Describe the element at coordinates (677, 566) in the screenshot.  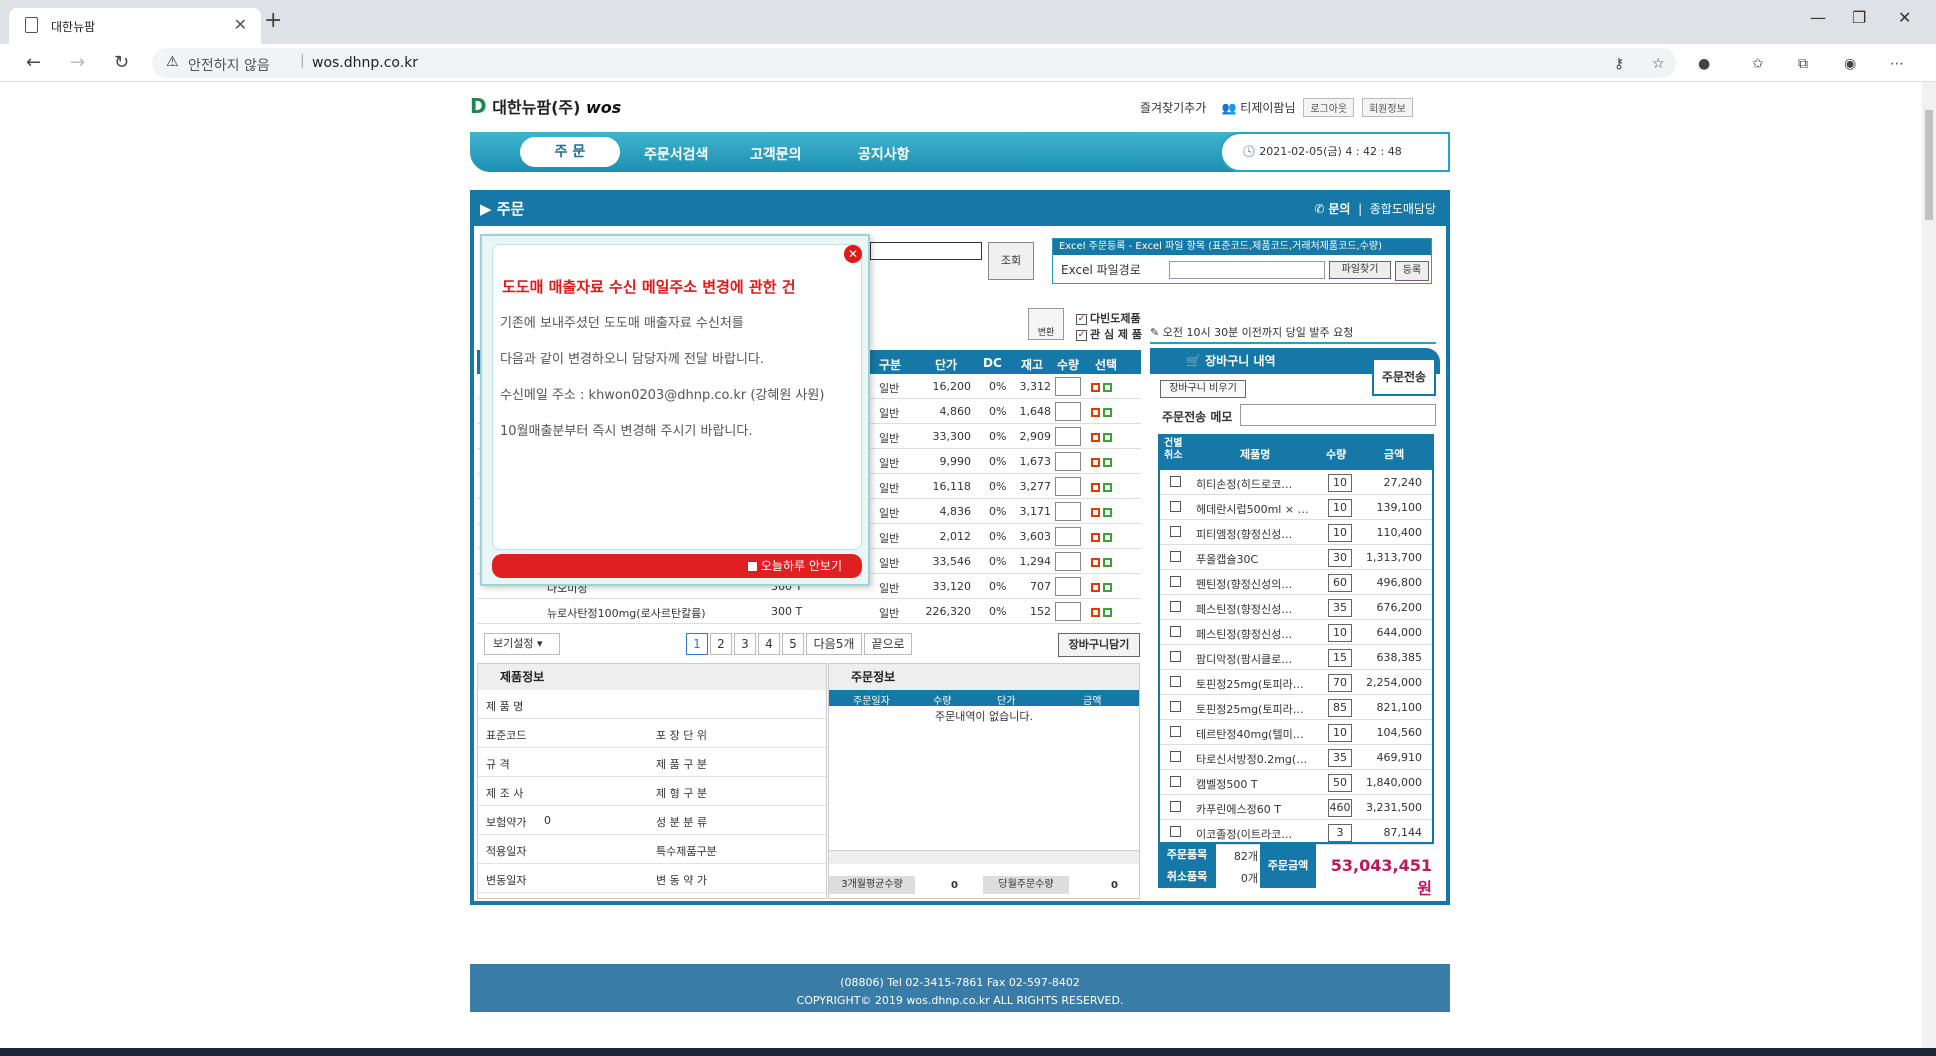
I see `hide-today-button: 오늘하루 안보기` at that location.